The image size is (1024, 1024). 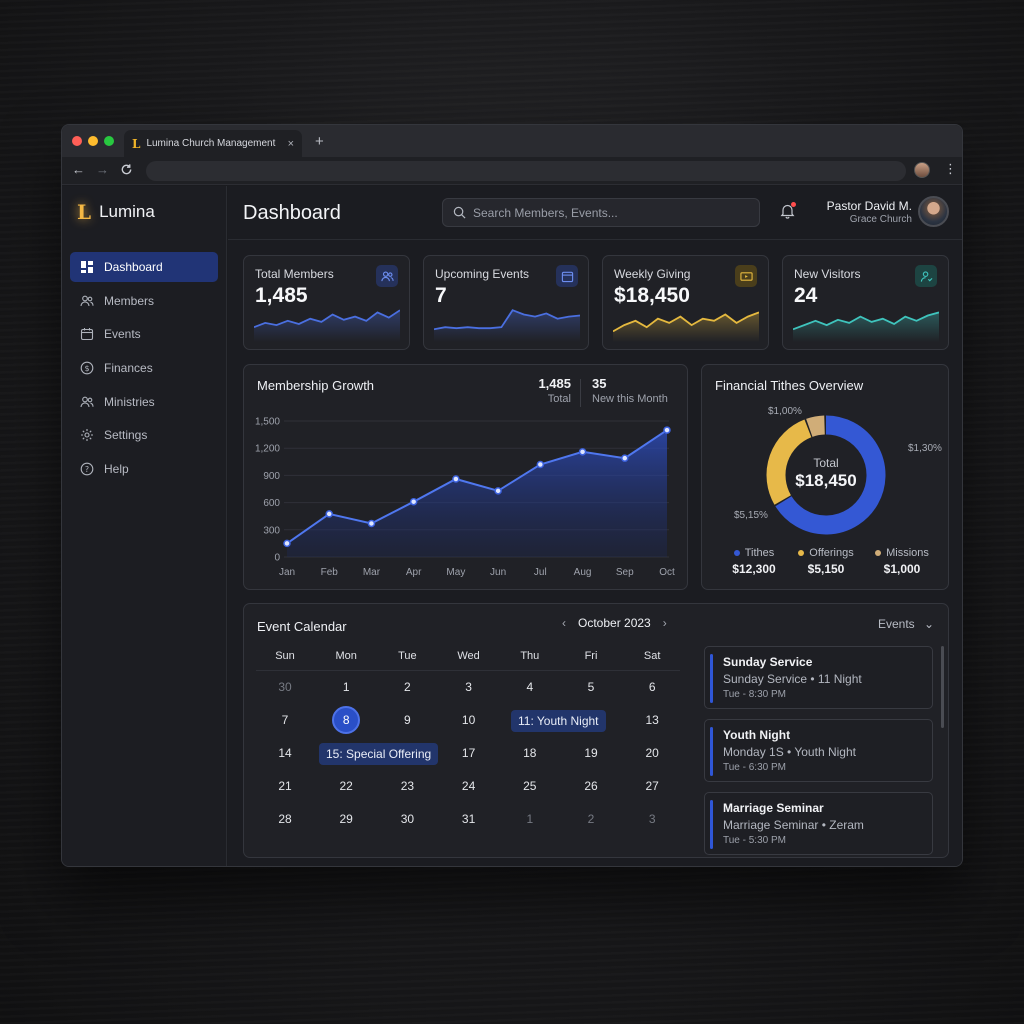 I want to click on stat-value: 24, so click(x=806, y=295).